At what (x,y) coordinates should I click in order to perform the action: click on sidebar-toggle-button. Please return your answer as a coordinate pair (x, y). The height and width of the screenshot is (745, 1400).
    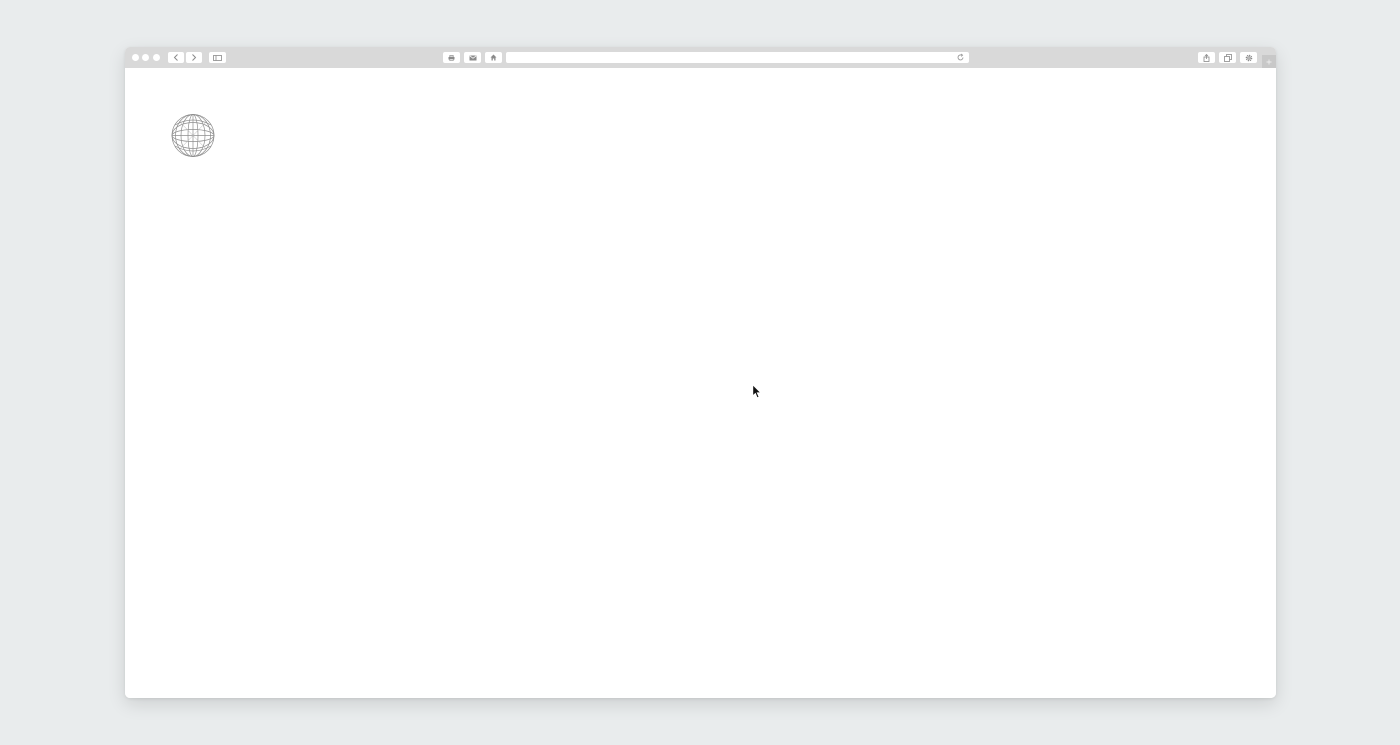
    Looking at the image, I should click on (217, 57).